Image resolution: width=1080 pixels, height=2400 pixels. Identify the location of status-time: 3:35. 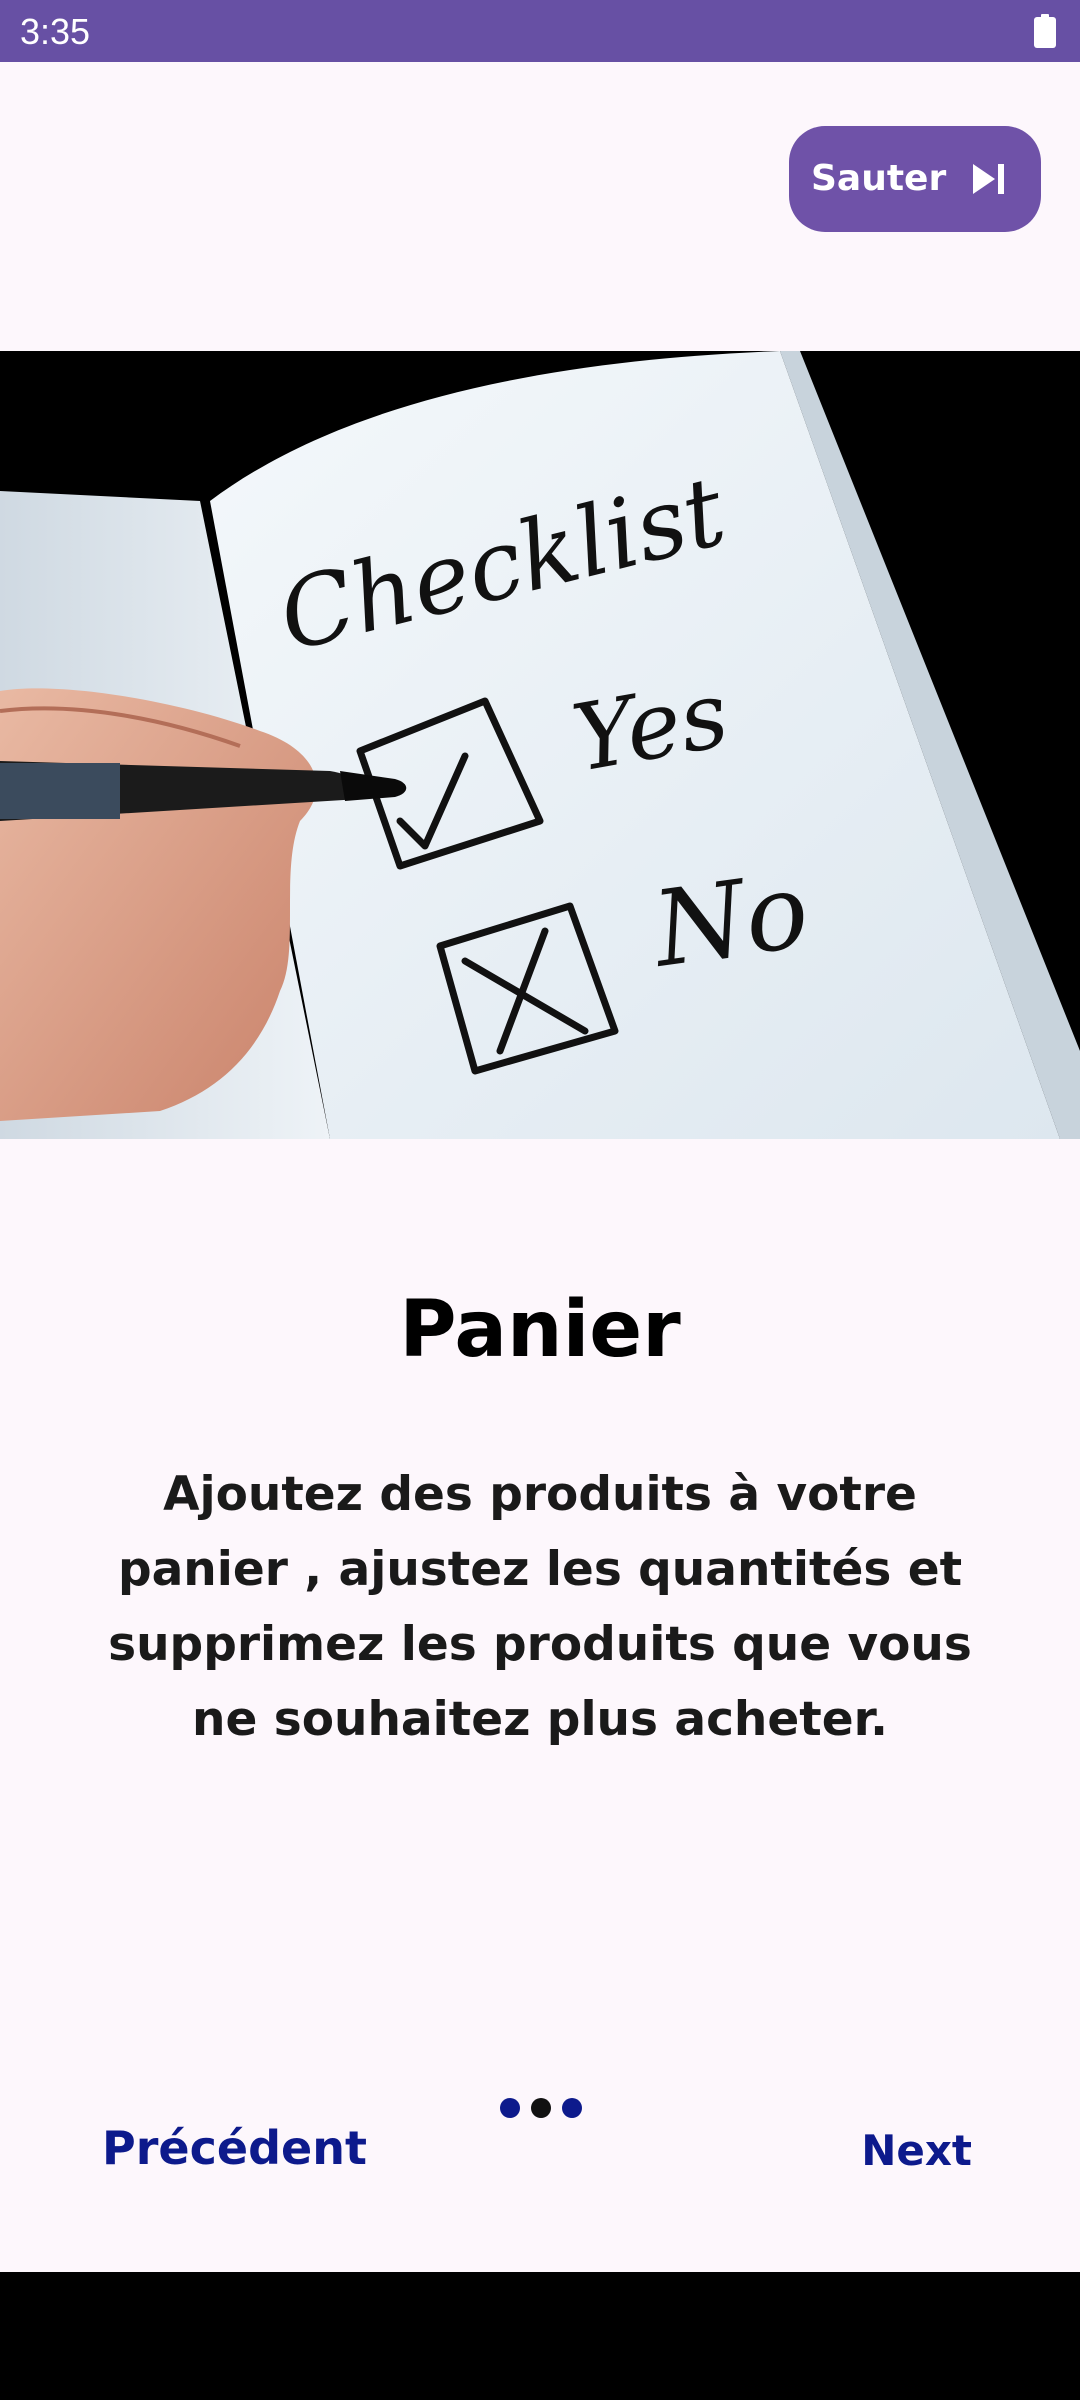
(55, 31).